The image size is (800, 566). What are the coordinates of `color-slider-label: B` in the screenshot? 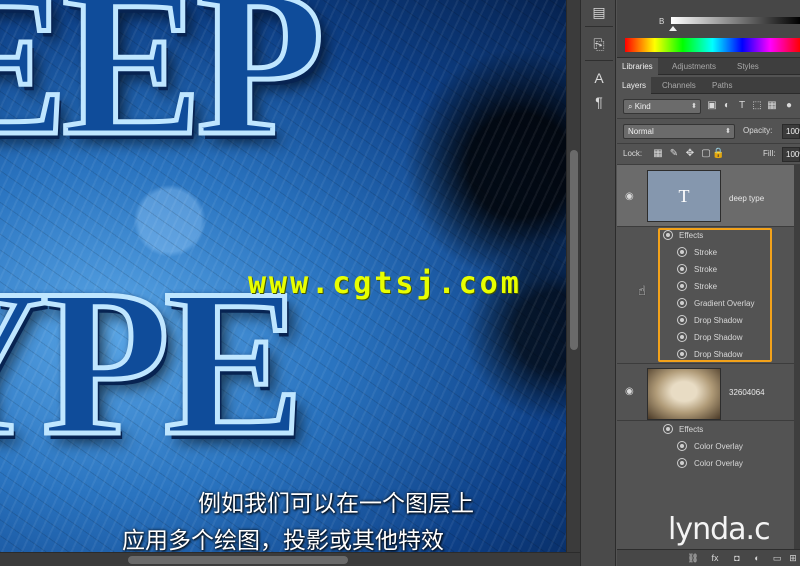 It's located at (662, 21).